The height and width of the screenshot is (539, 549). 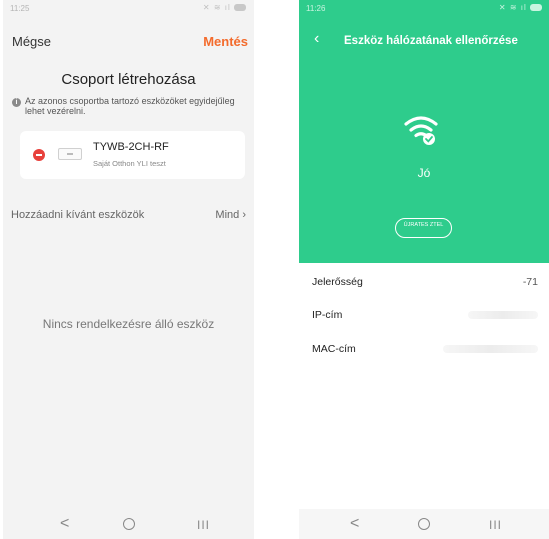 What do you see at coordinates (425, 349) in the screenshot?
I see `mac-row: MAC-cím` at bounding box center [425, 349].